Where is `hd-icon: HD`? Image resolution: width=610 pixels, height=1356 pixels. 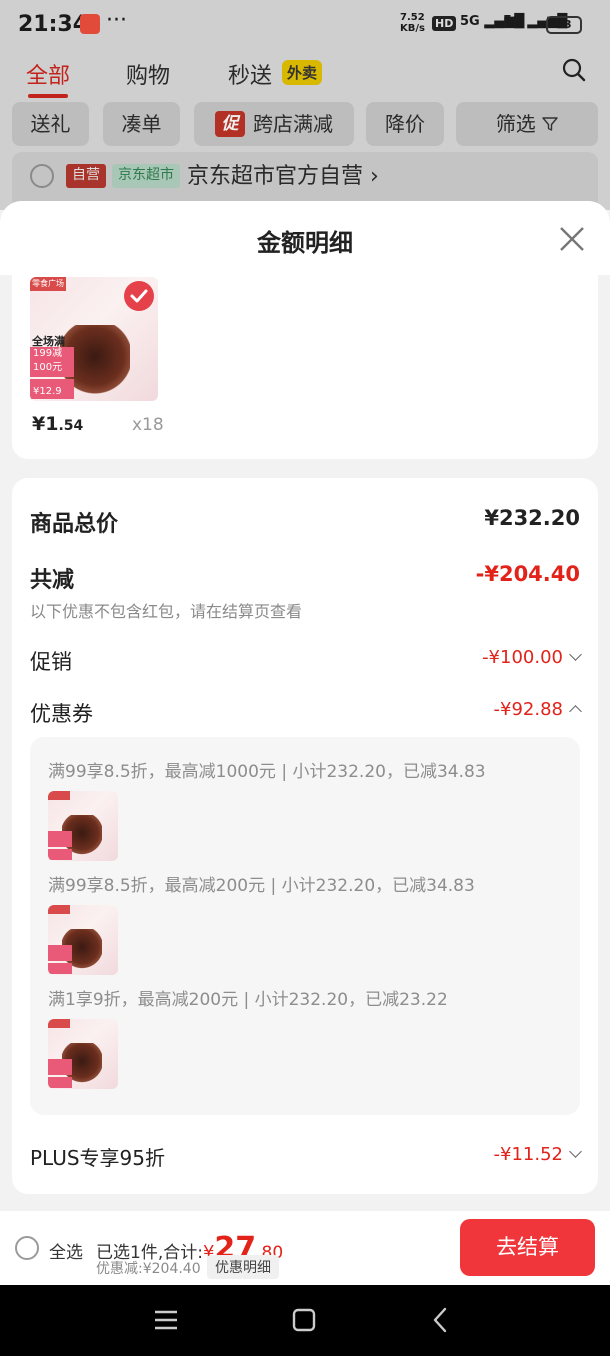 hd-icon: HD is located at coordinates (444, 23).